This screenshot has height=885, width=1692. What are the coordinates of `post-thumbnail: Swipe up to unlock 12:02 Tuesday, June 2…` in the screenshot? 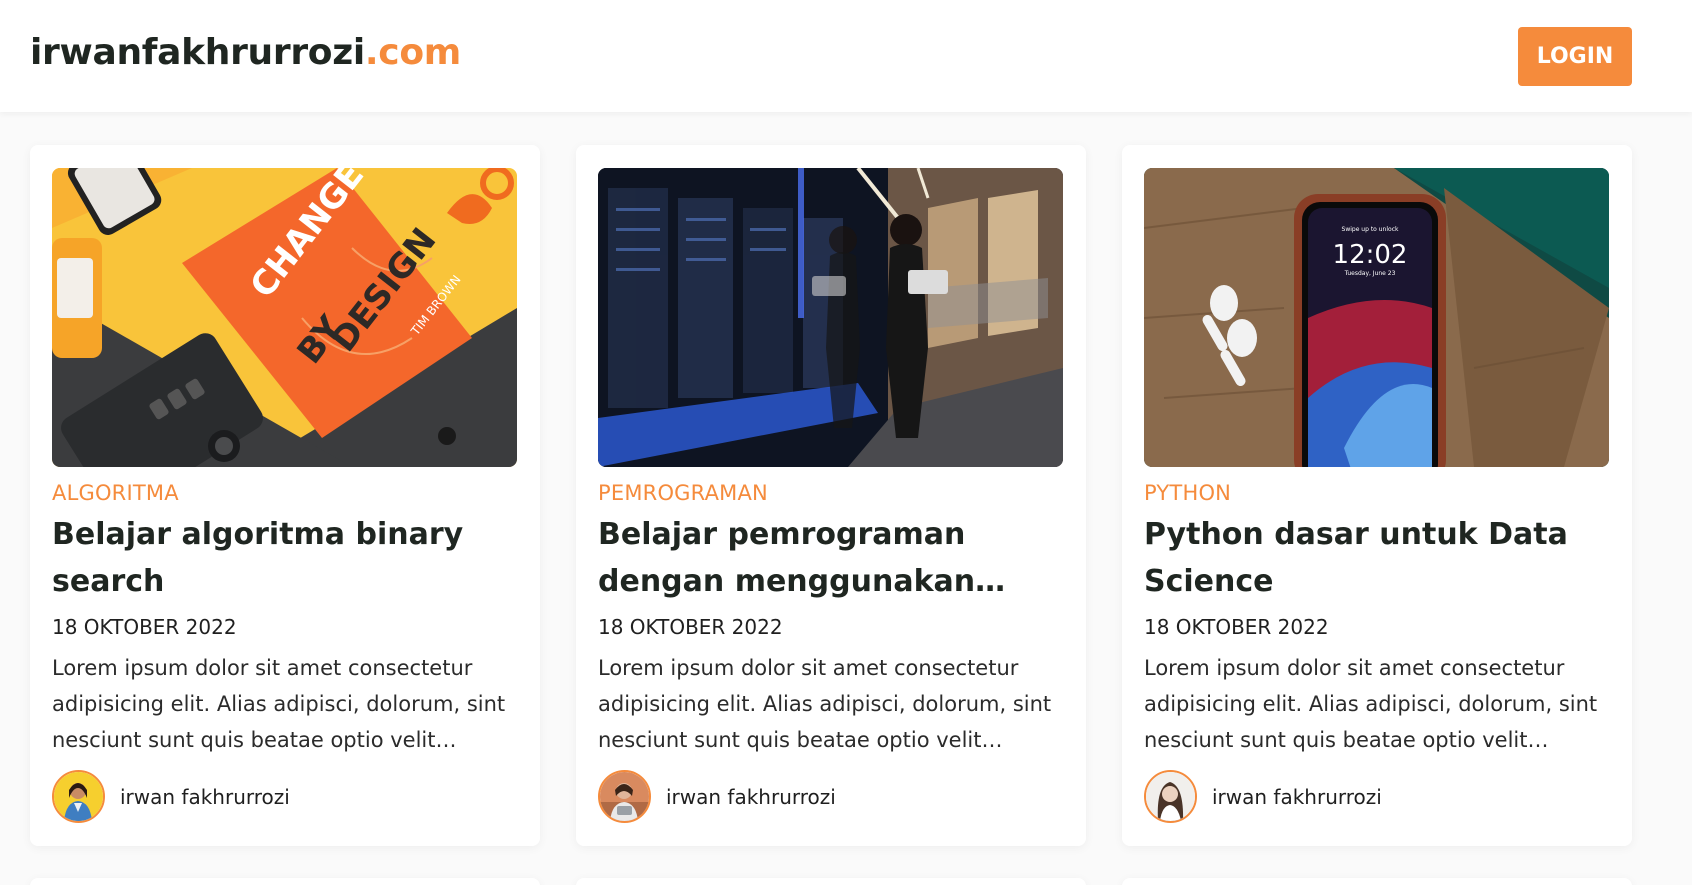 It's located at (1376, 317).